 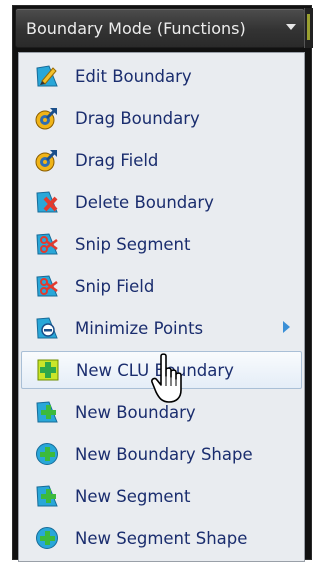 I want to click on drag-field-icon, so click(x=47, y=160).